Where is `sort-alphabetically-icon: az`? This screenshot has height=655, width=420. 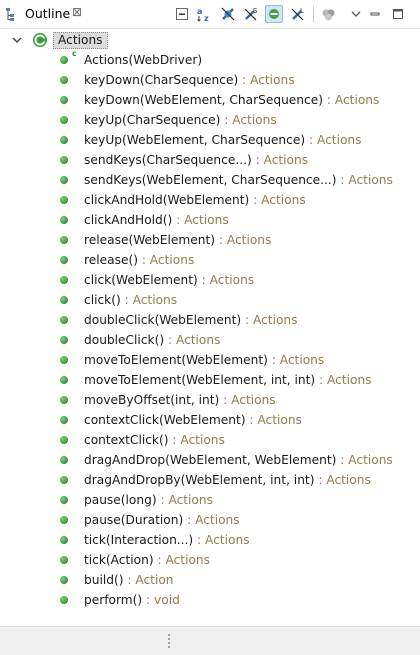
sort-alphabetically-icon: az is located at coordinates (205, 14).